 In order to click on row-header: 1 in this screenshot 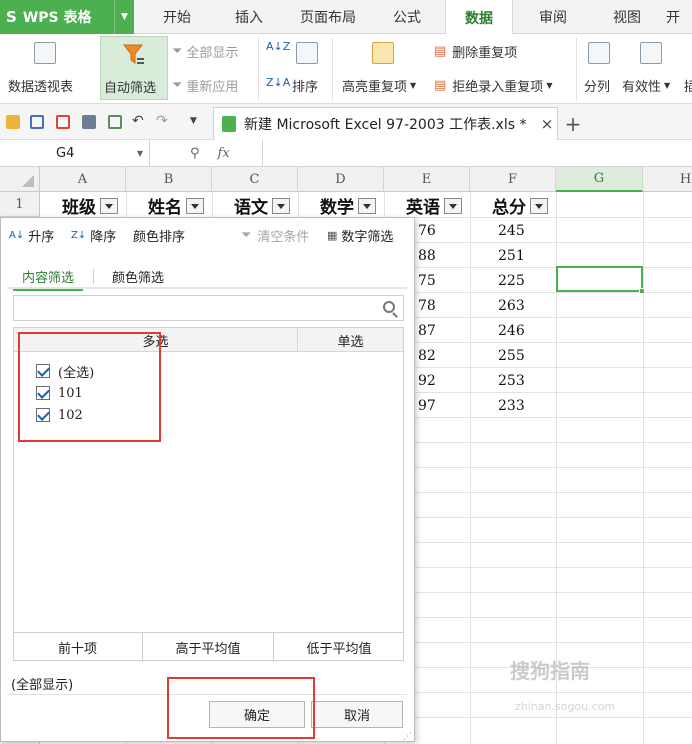, I will do `click(20, 204)`.